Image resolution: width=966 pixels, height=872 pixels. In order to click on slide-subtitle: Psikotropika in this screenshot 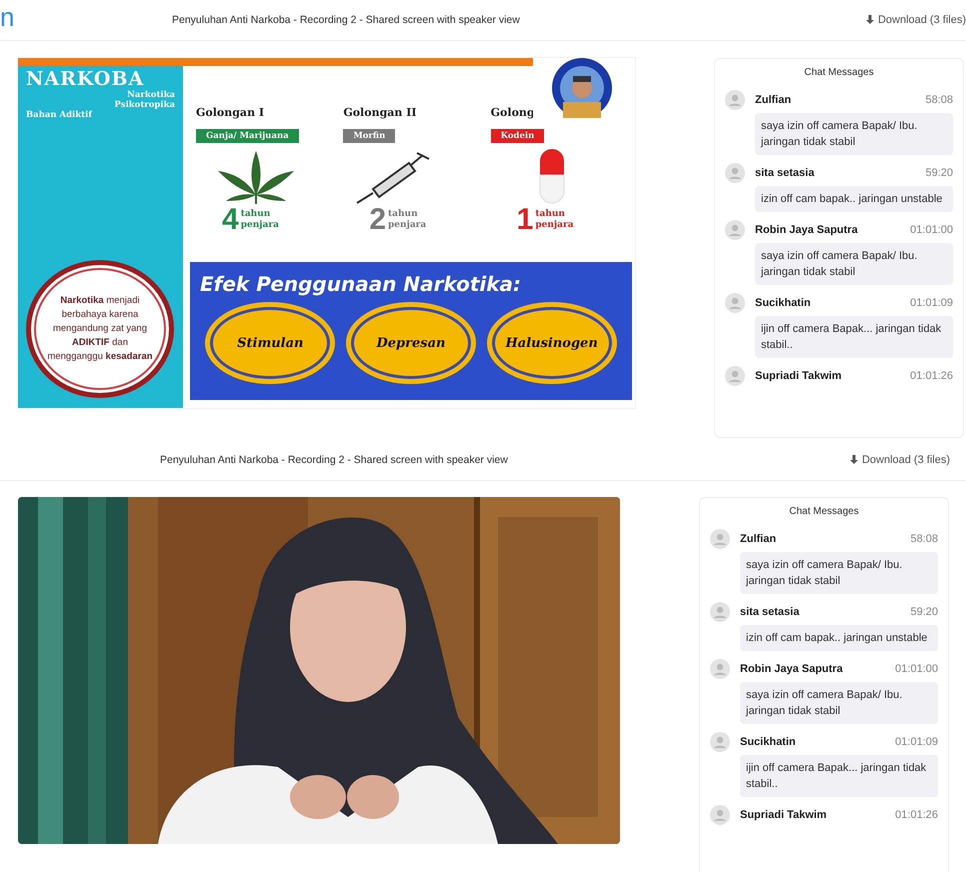, I will do `click(144, 105)`.